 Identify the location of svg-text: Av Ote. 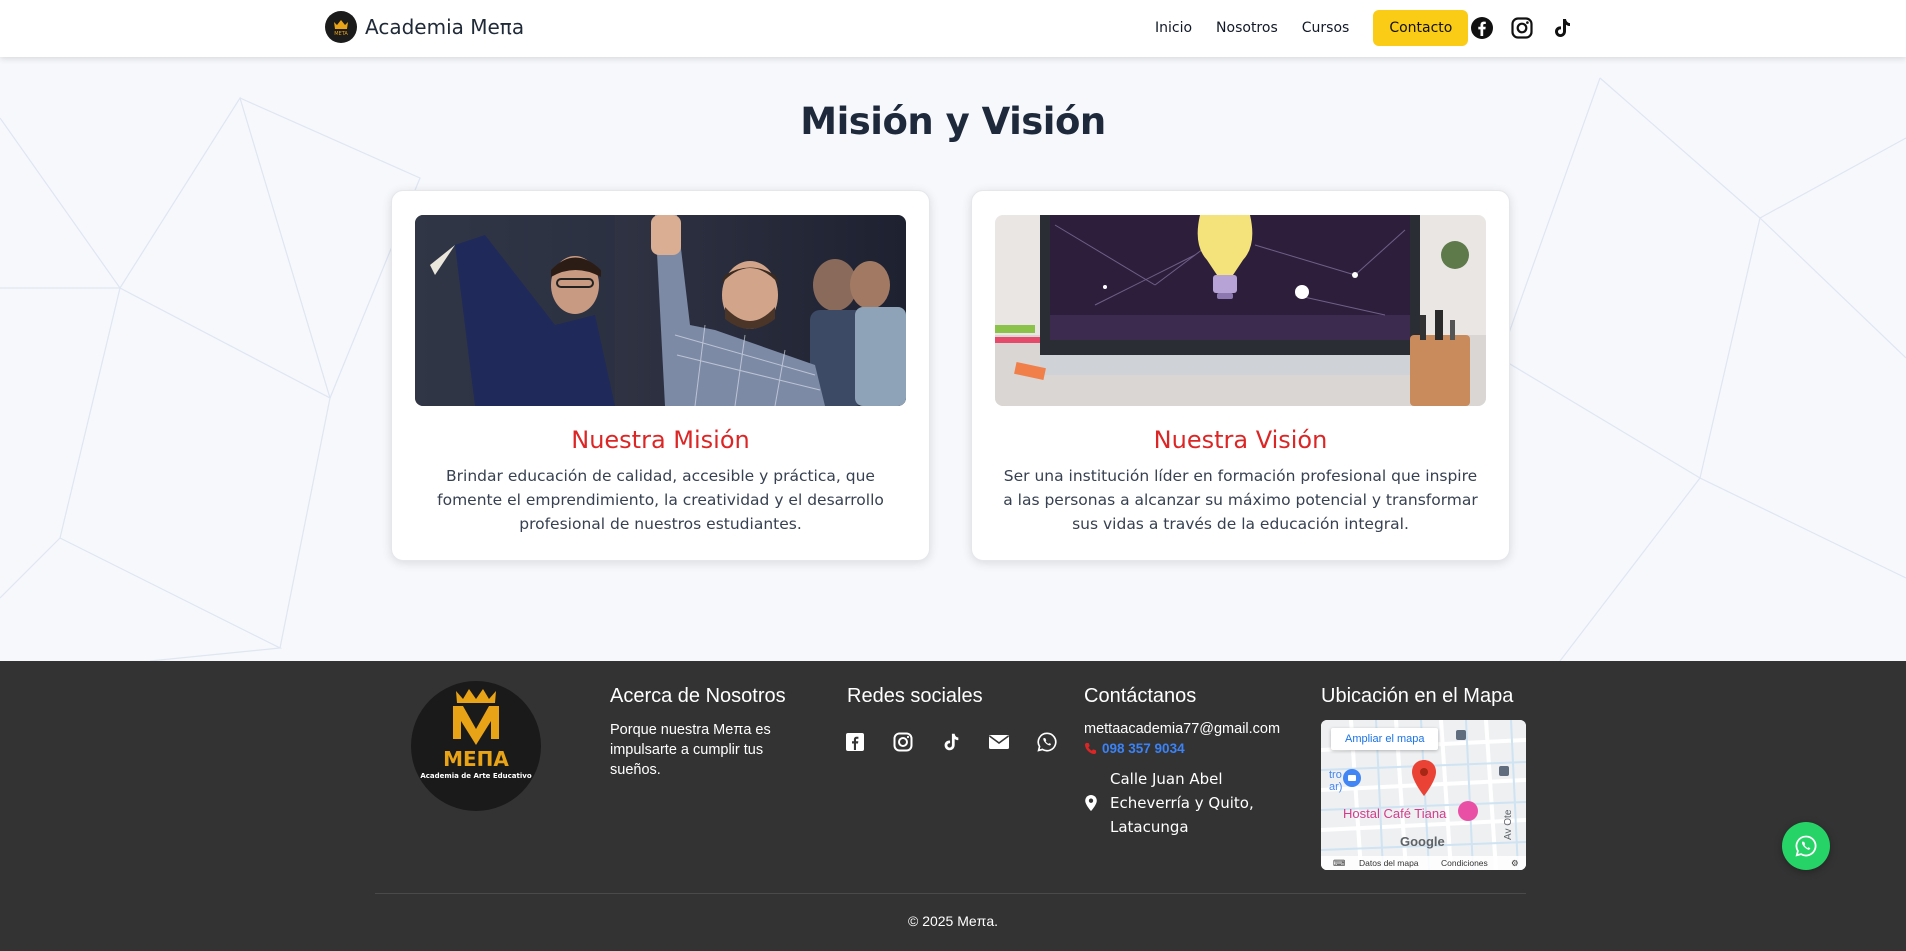
(1508, 824).